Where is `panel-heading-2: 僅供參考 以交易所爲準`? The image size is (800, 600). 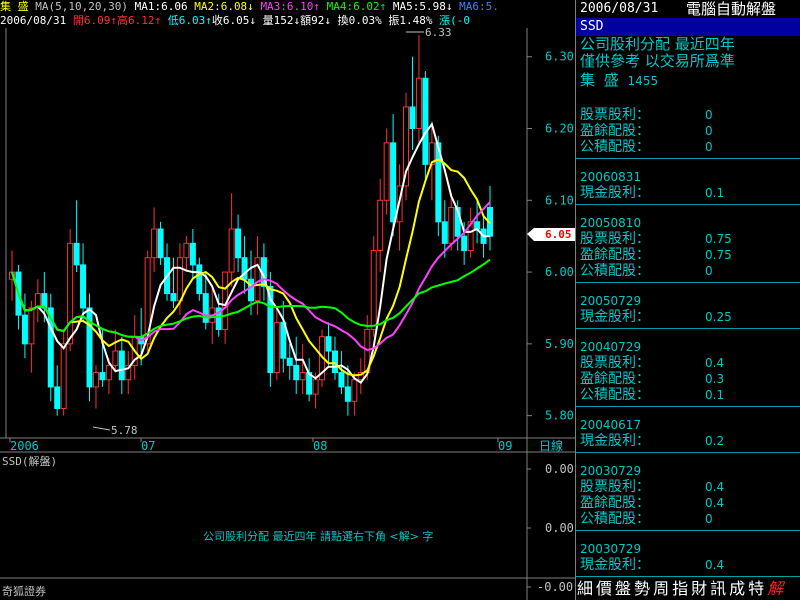 panel-heading-2: 僅供參考 以交易所爲準 is located at coordinates (657, 61).